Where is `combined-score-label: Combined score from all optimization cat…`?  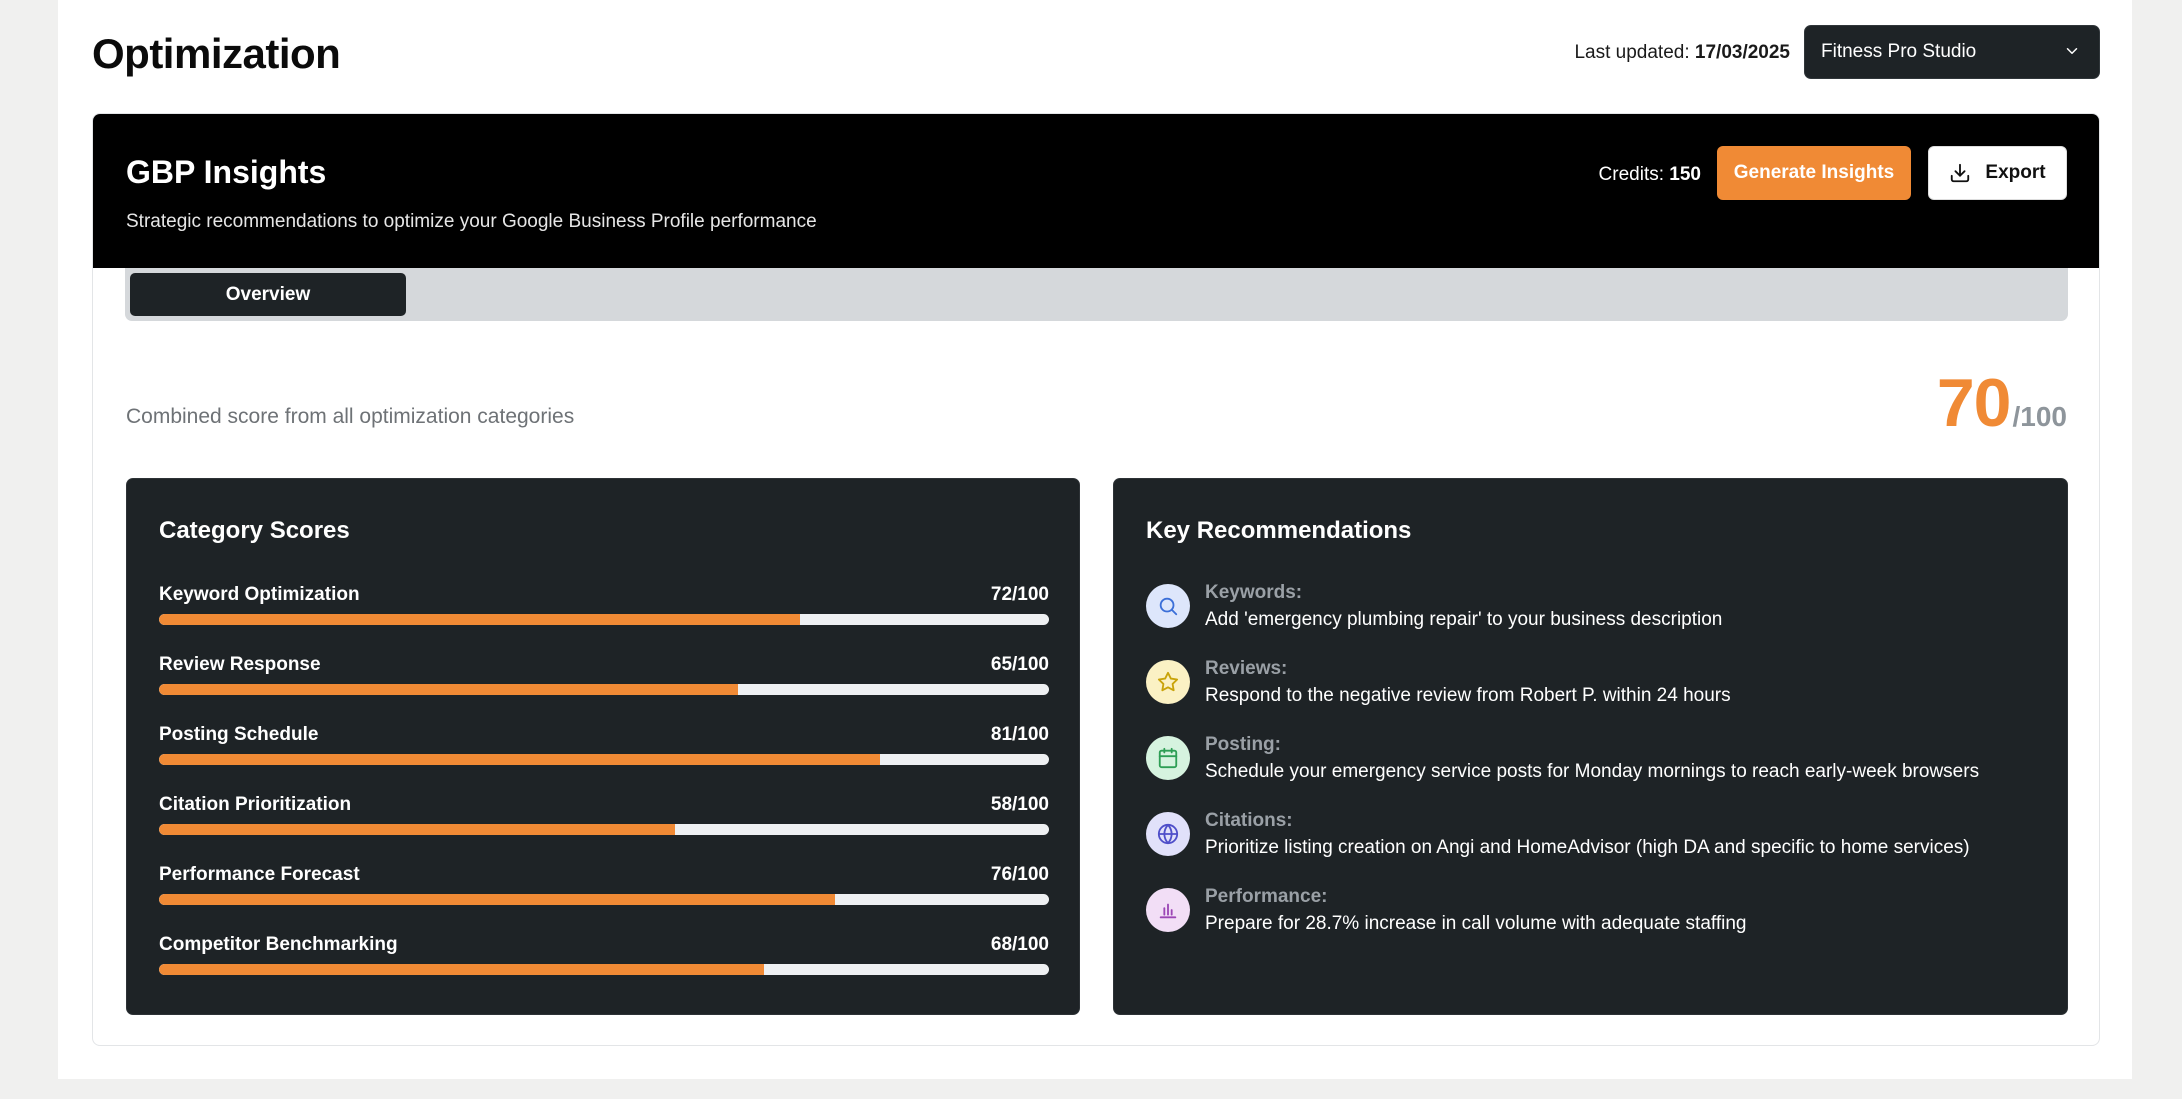
combined-score-label: Combined score from all optimization cat… is located at coordinates (350, 416).